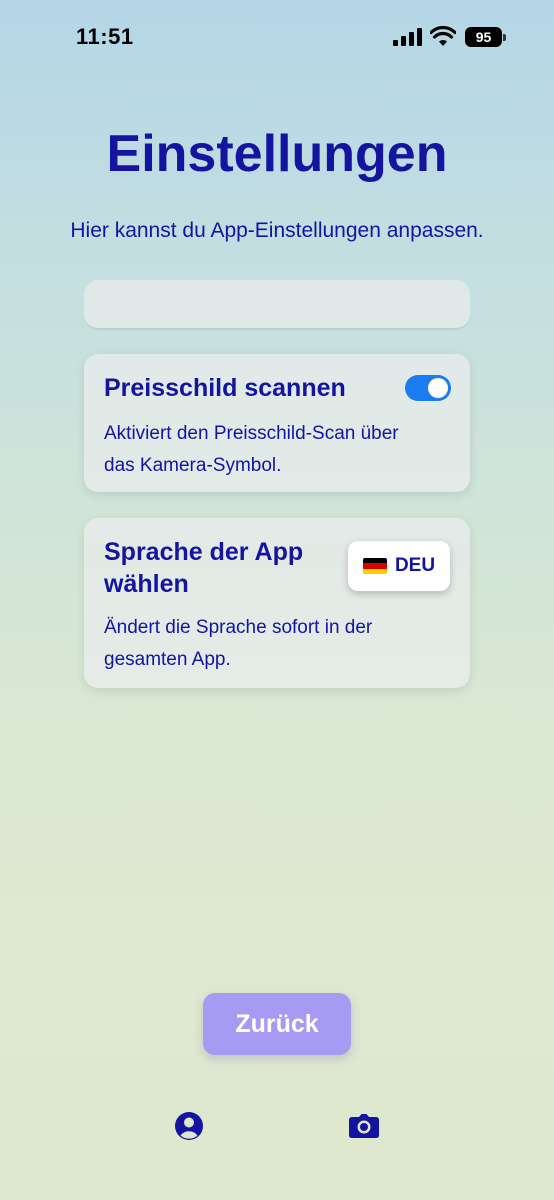 The height and width of the screenshot is (1200, 554). I want to click on page-title: Einstellungen, so click(277, 154).